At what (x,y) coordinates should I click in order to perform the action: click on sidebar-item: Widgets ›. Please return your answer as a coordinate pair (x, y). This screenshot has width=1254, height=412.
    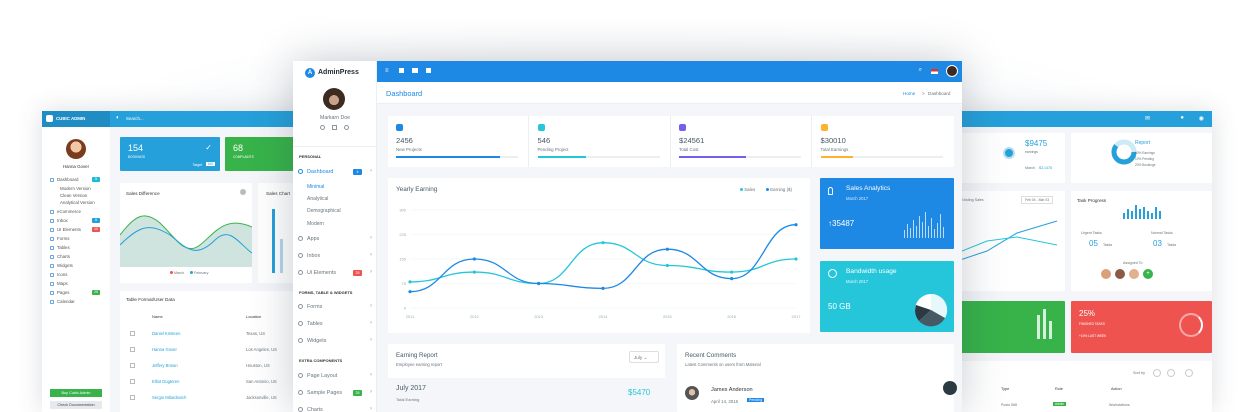
    Looking at the image, I should click on (335, 340).